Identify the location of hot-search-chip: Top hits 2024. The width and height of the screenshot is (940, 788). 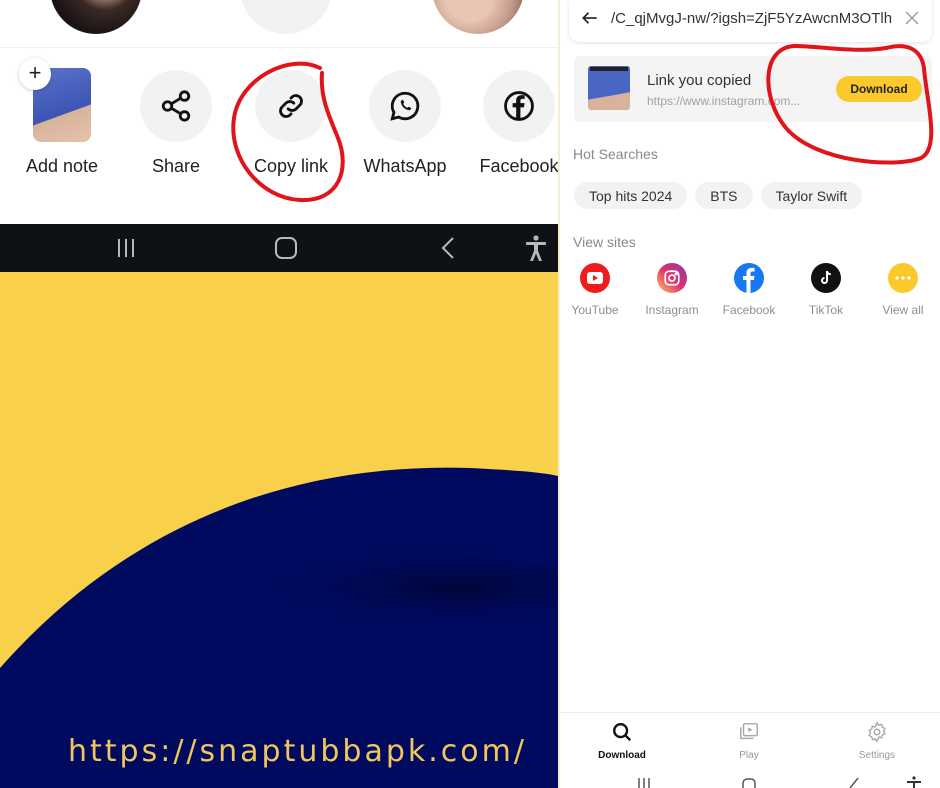
(631, 195).